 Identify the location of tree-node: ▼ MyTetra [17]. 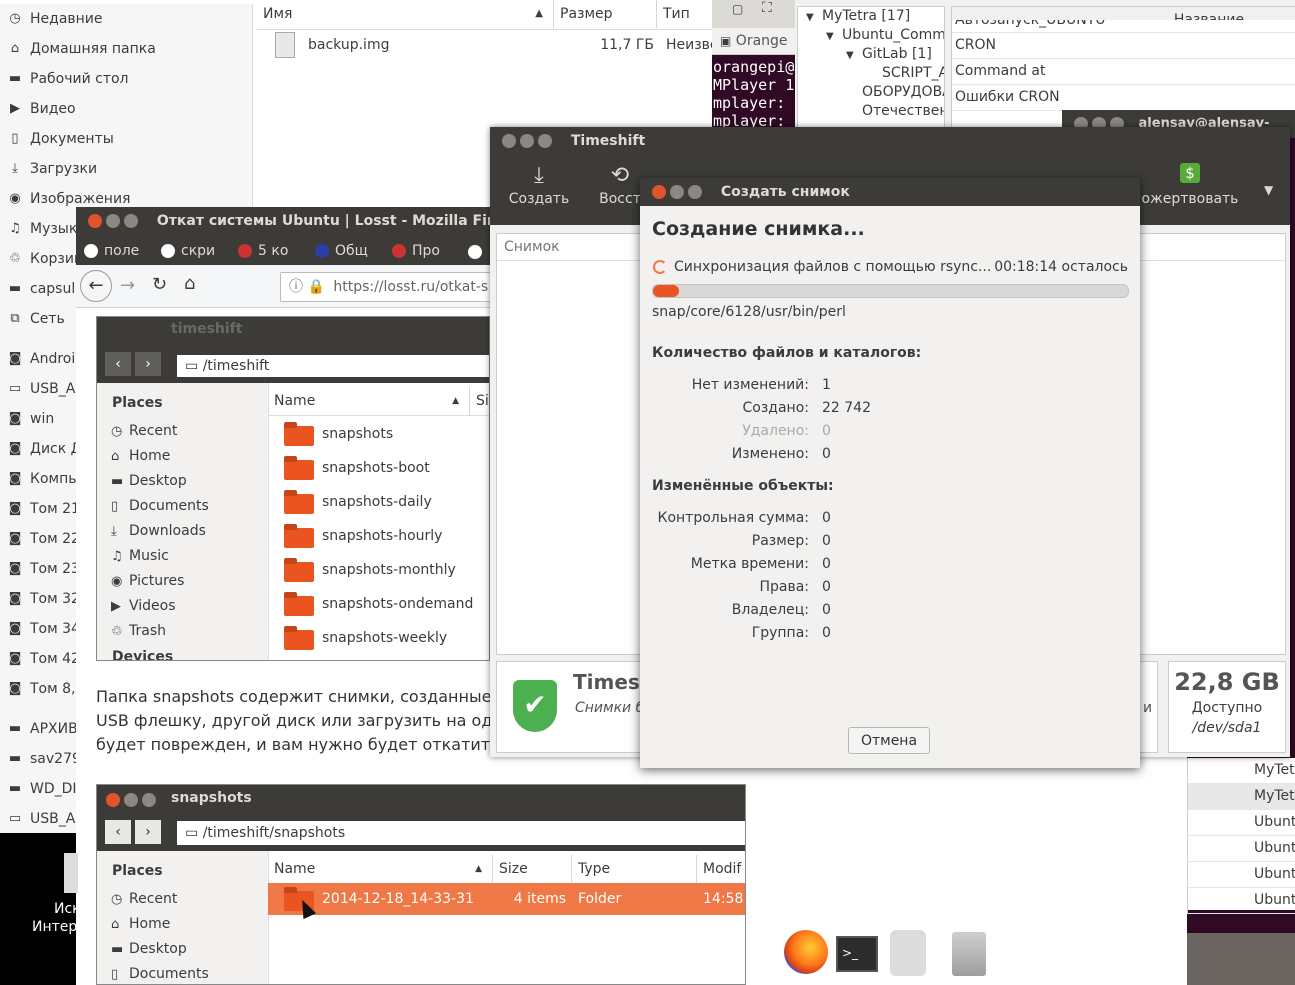
(871, 16).